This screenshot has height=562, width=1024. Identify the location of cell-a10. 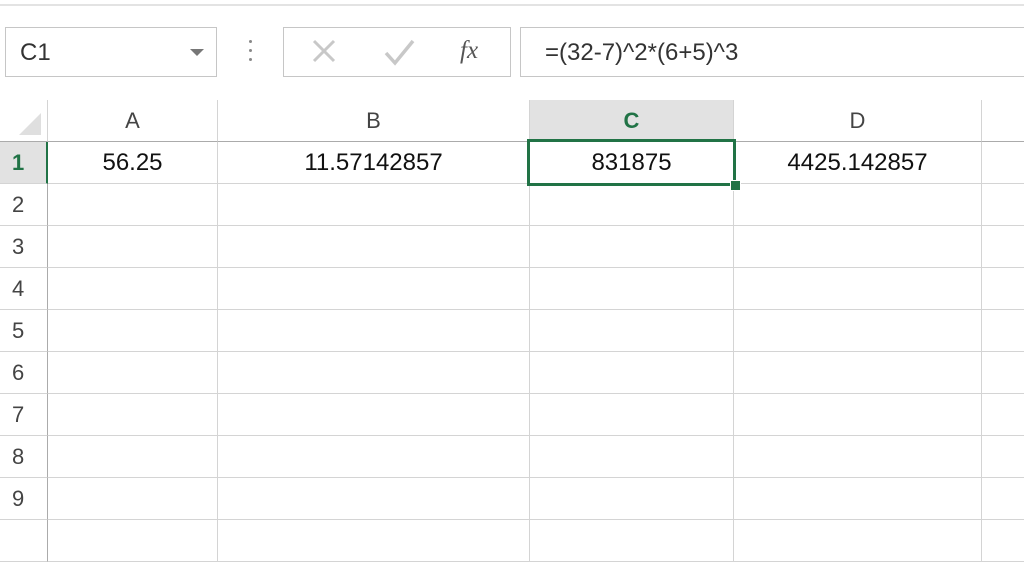
(133, 541).